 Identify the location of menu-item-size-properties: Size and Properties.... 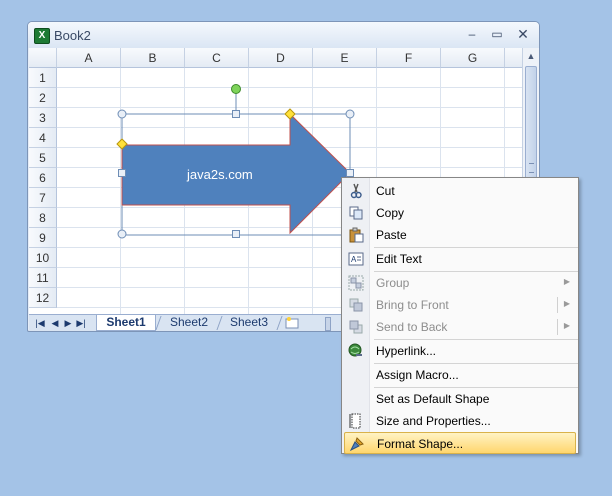
(460, 421).